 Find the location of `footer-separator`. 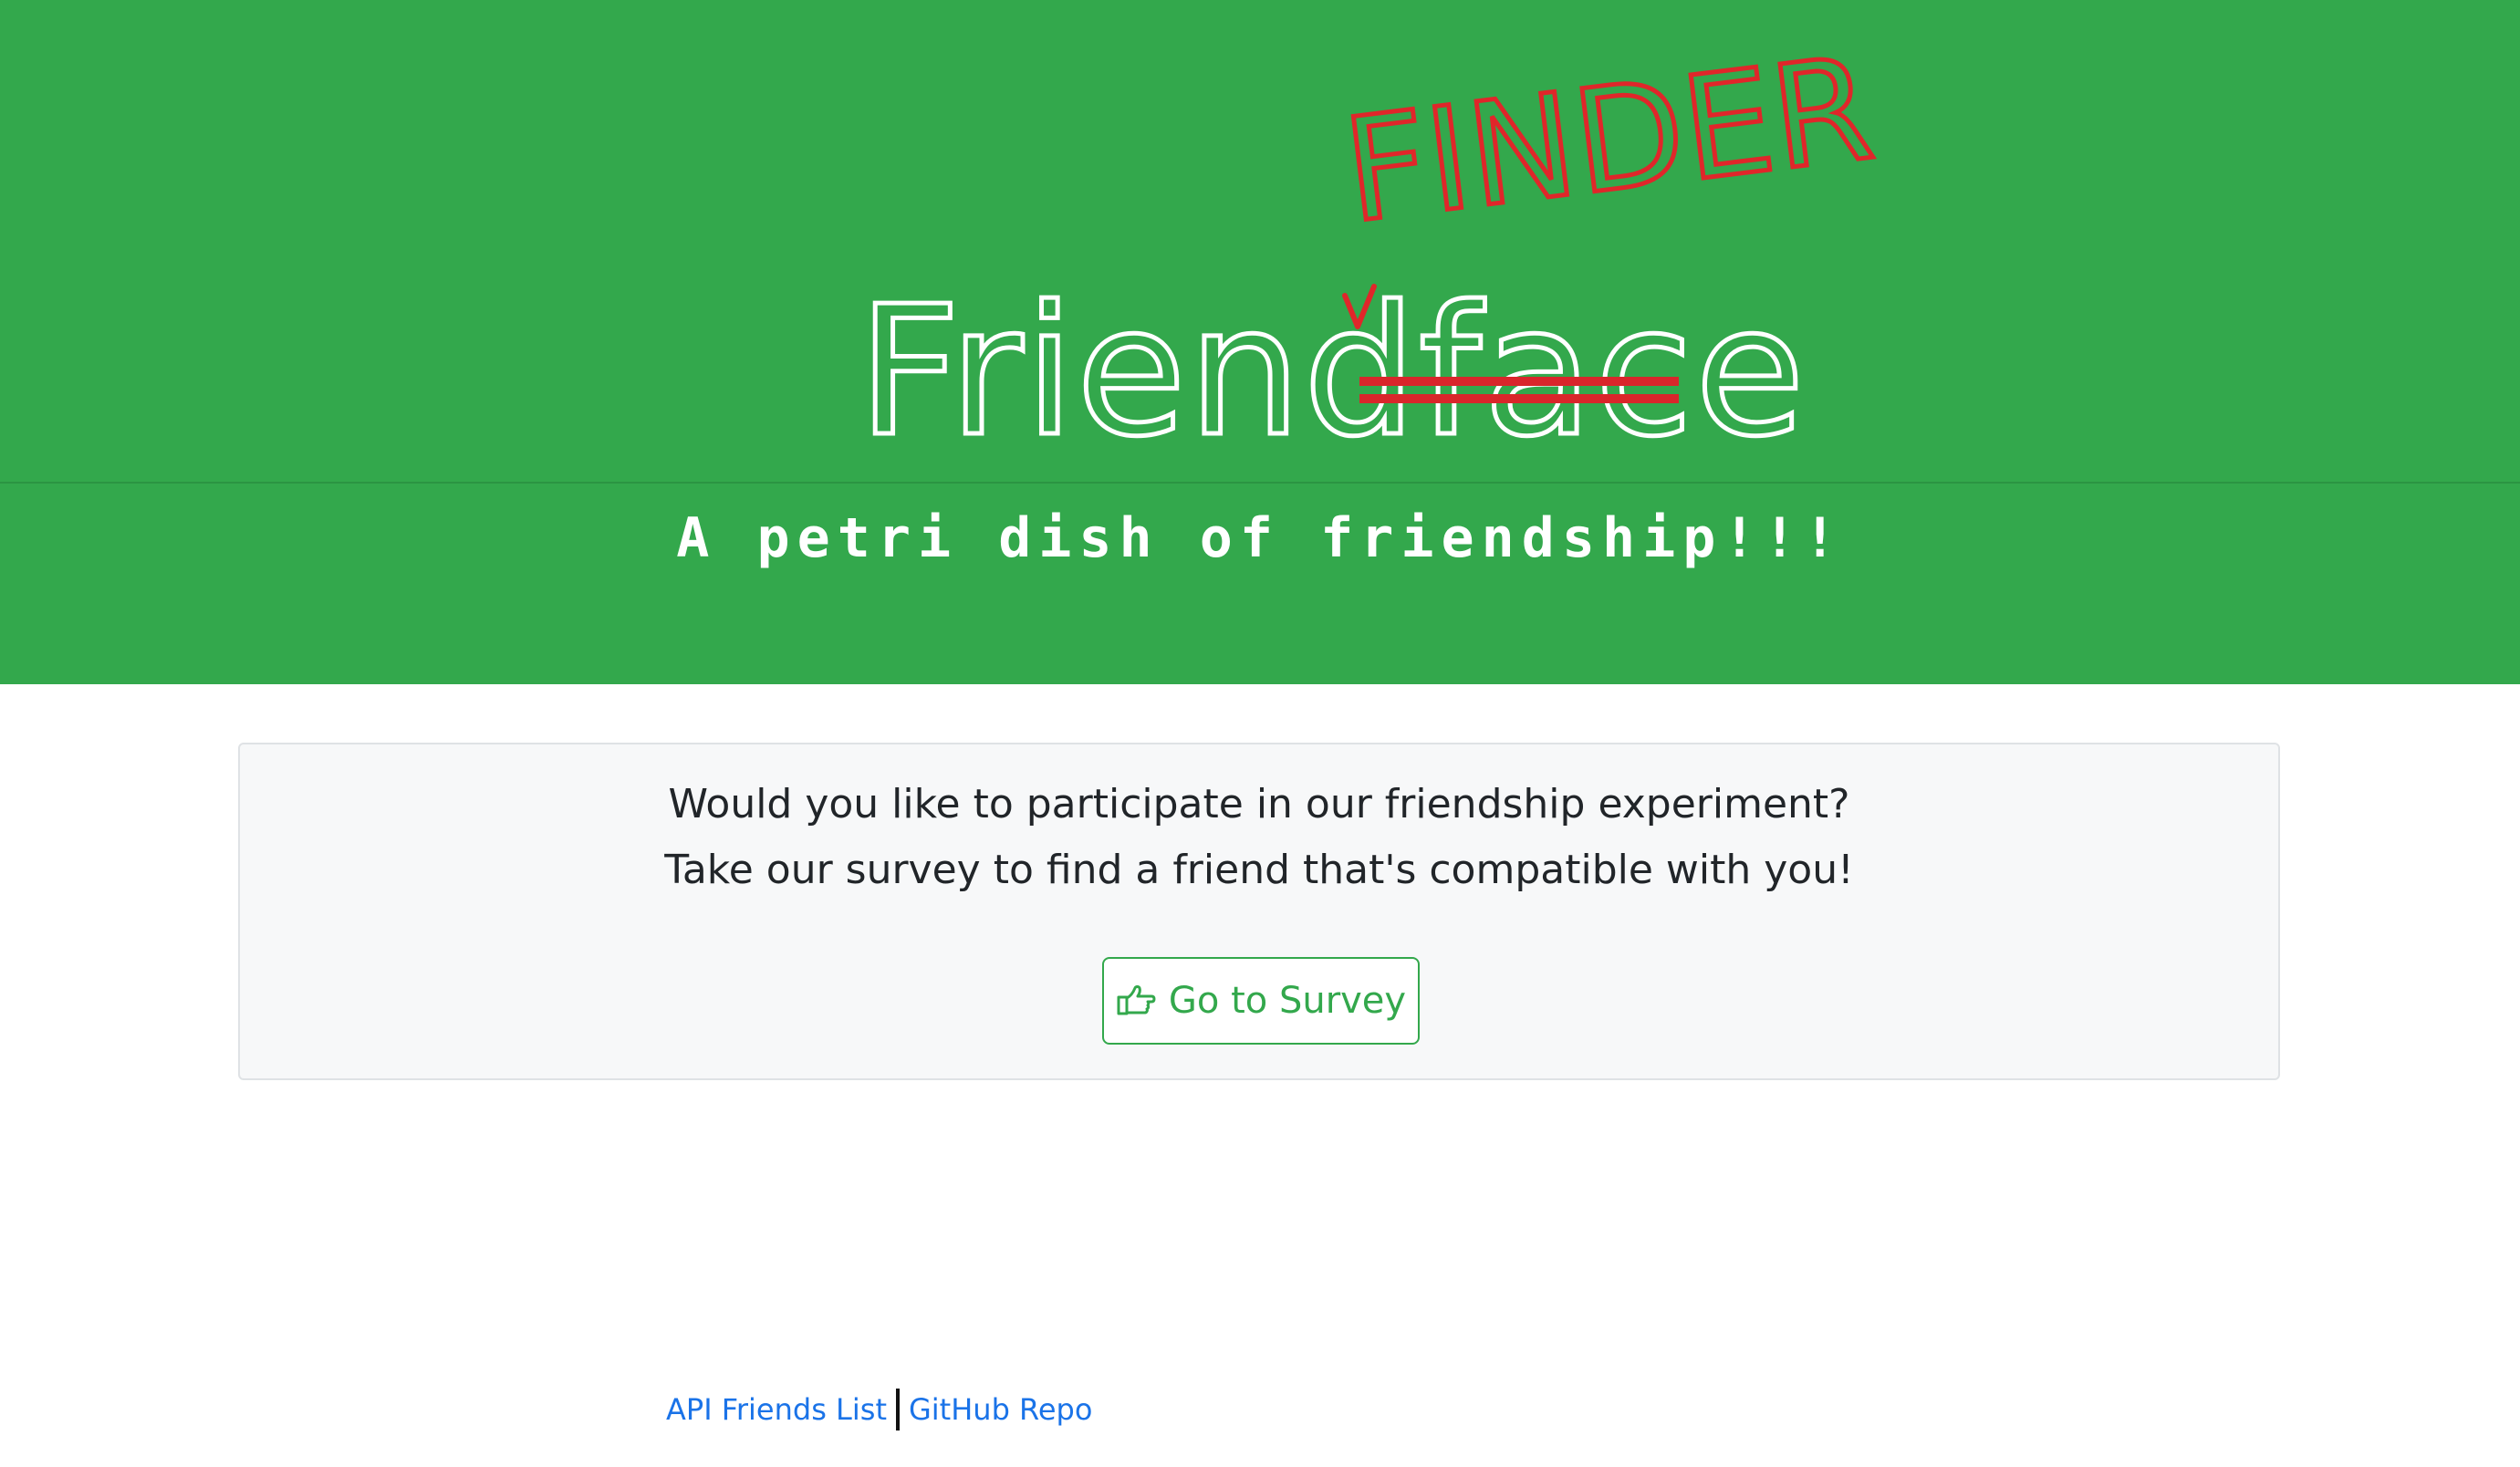

footer-separator is located at coordinates (897, 1410).